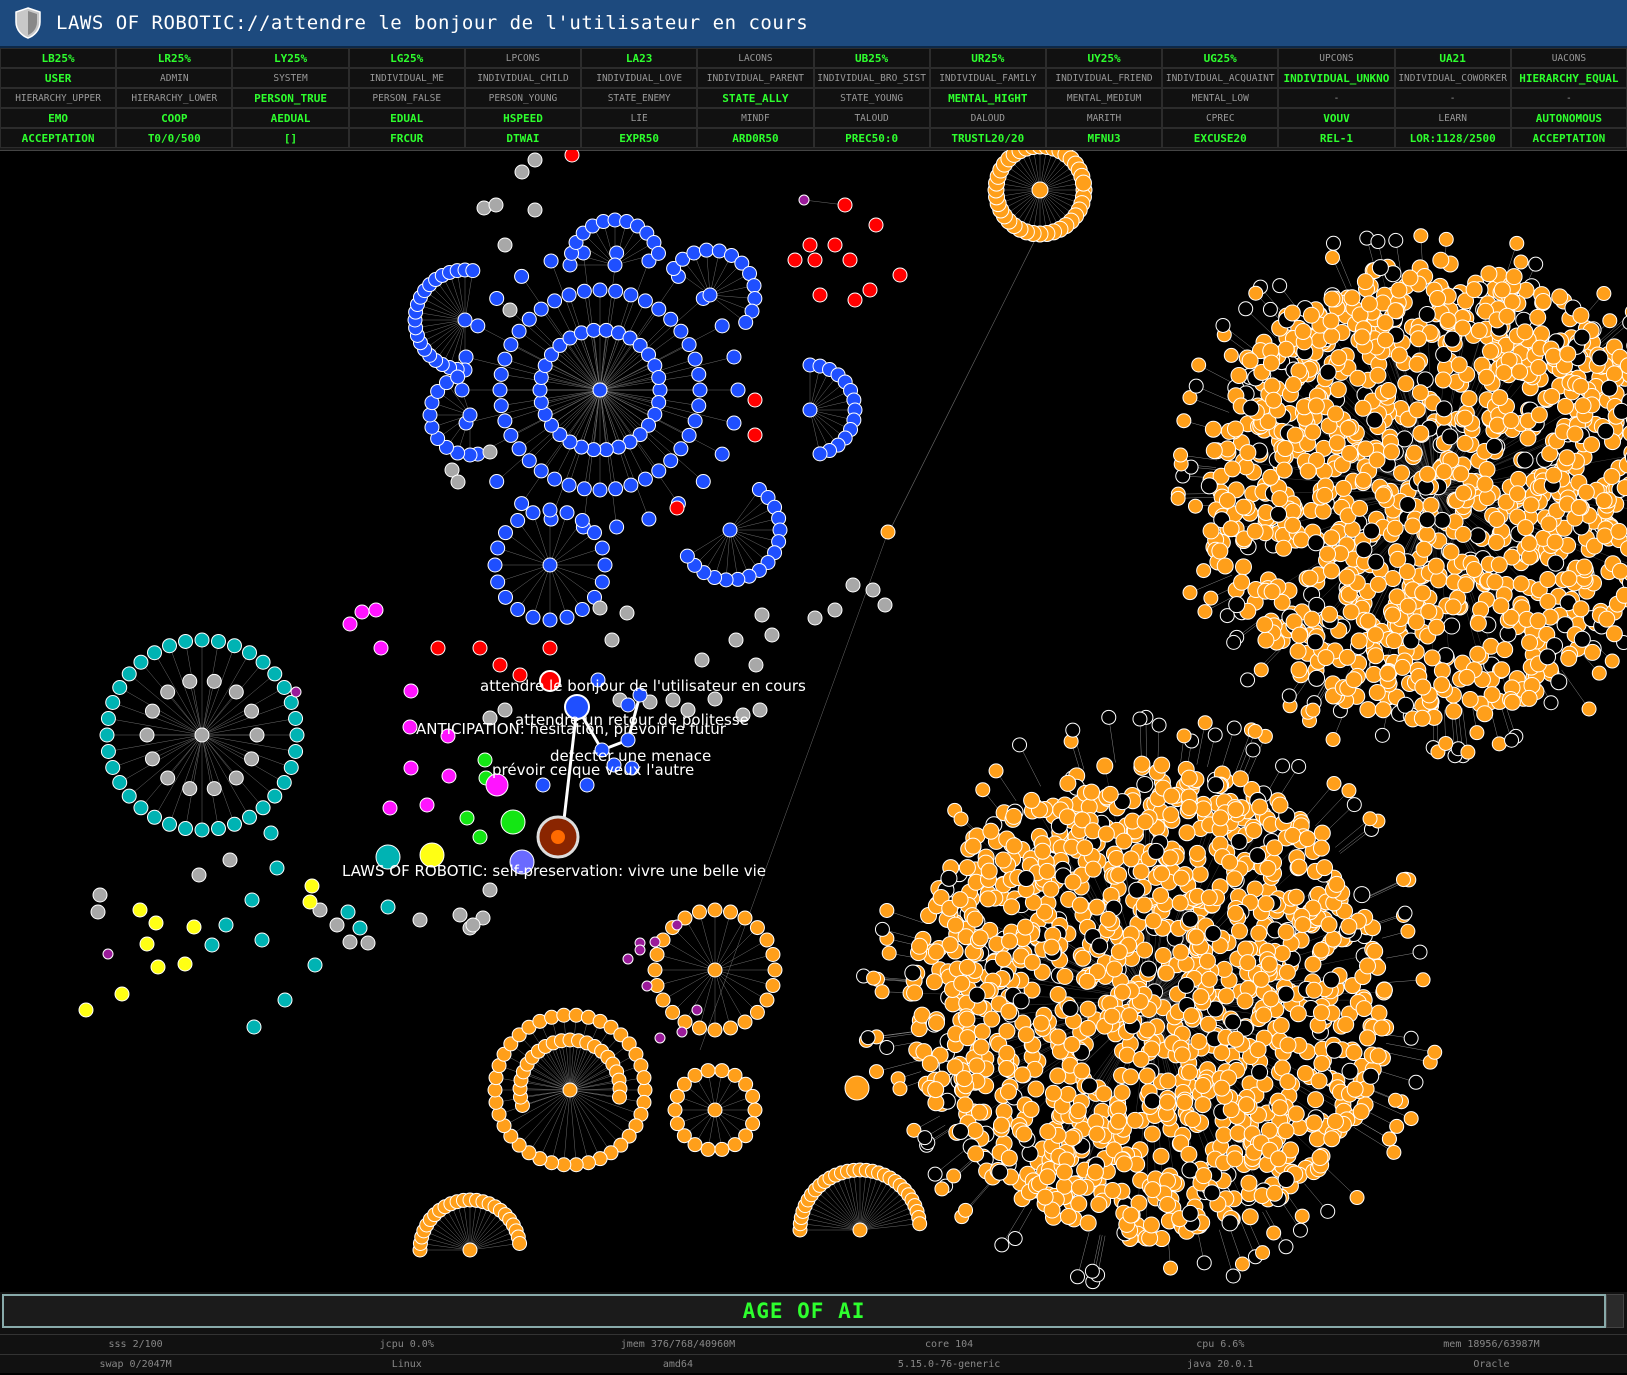 The height and width of the screenshot is (1375, 1627). What do you see at coordinates (1615, 1311) in the screenshot?
I see `banner-scrollbar` at bounding box center [1615, 1311].